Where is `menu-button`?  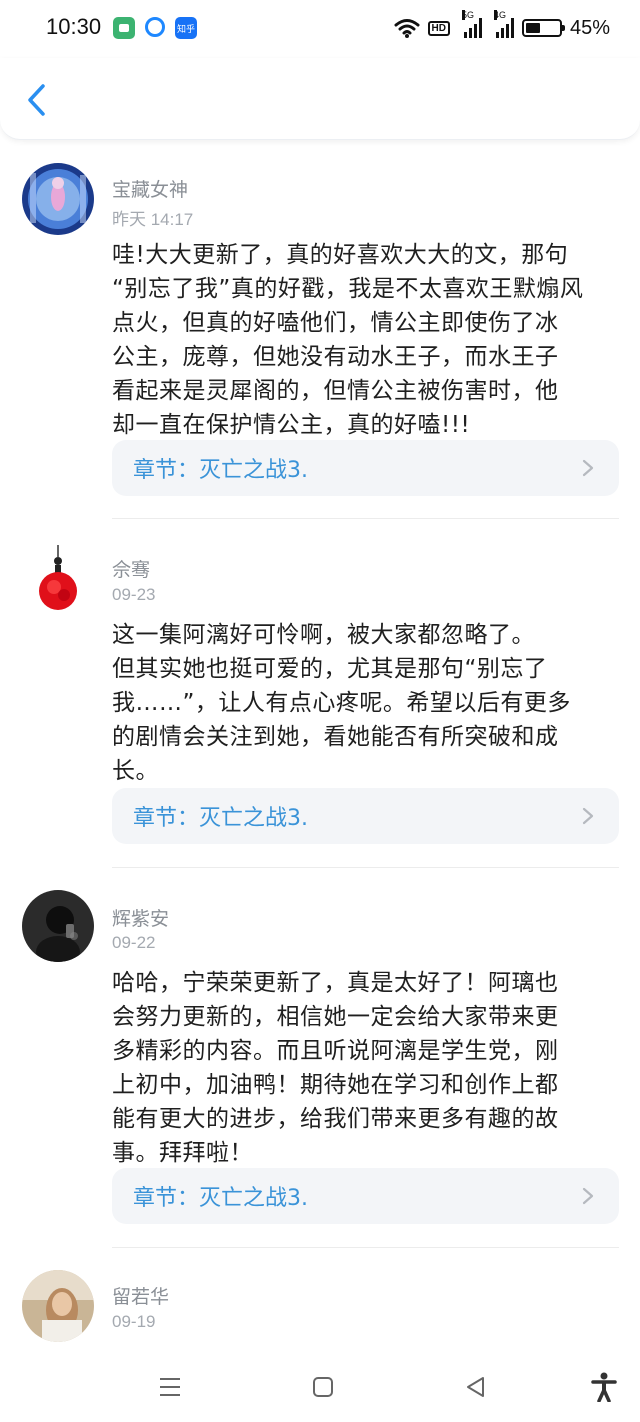
menu-button is located at coordinates (170, 1387).